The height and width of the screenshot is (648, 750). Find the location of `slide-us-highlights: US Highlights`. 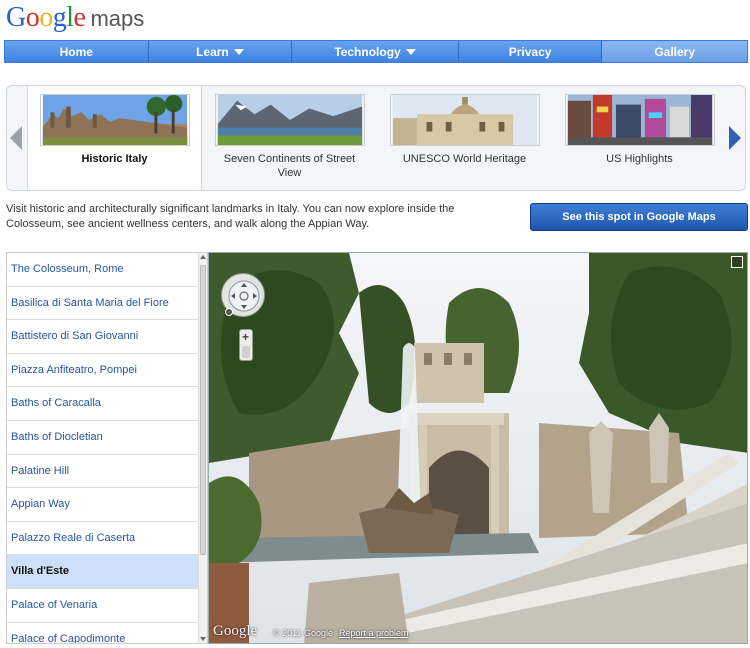

slide-us-highlights: US Highlights is located at coordinates (639, 138).